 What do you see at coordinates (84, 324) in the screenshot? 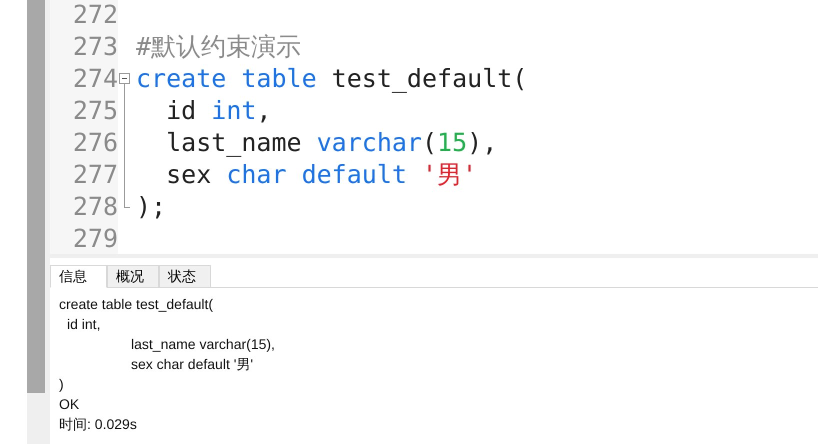
I see `output-line: id int,` at bounding box center [84, 324].